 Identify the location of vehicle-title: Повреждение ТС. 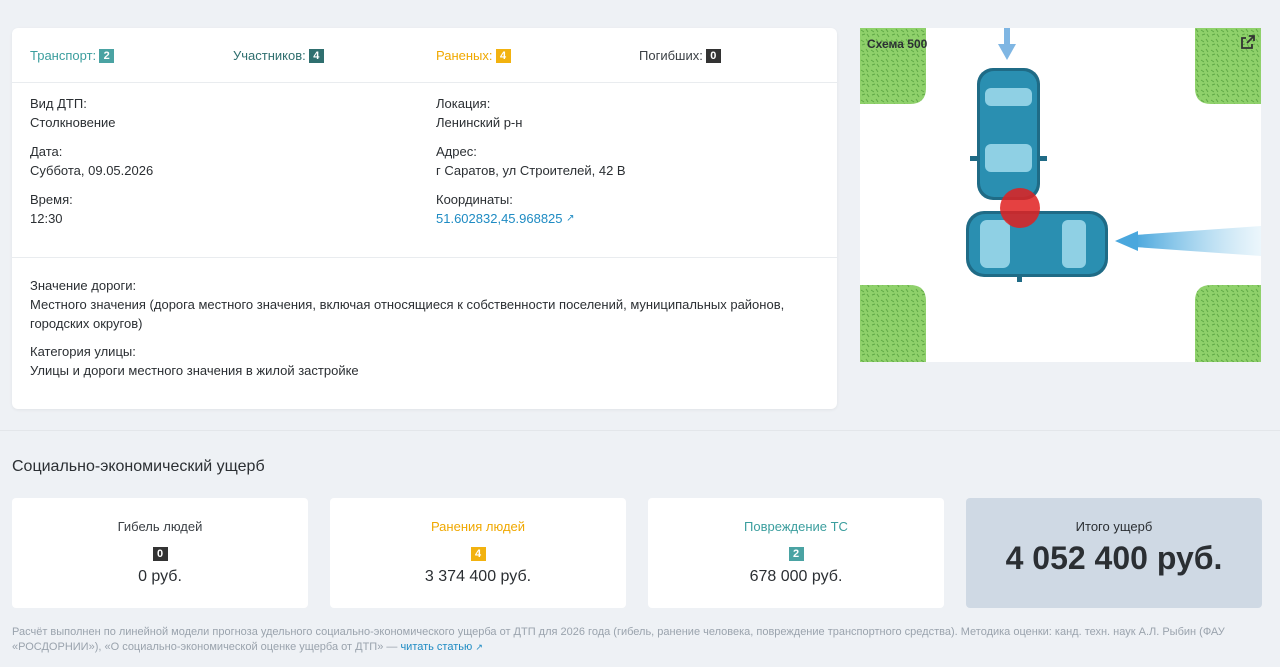
(796, 526).